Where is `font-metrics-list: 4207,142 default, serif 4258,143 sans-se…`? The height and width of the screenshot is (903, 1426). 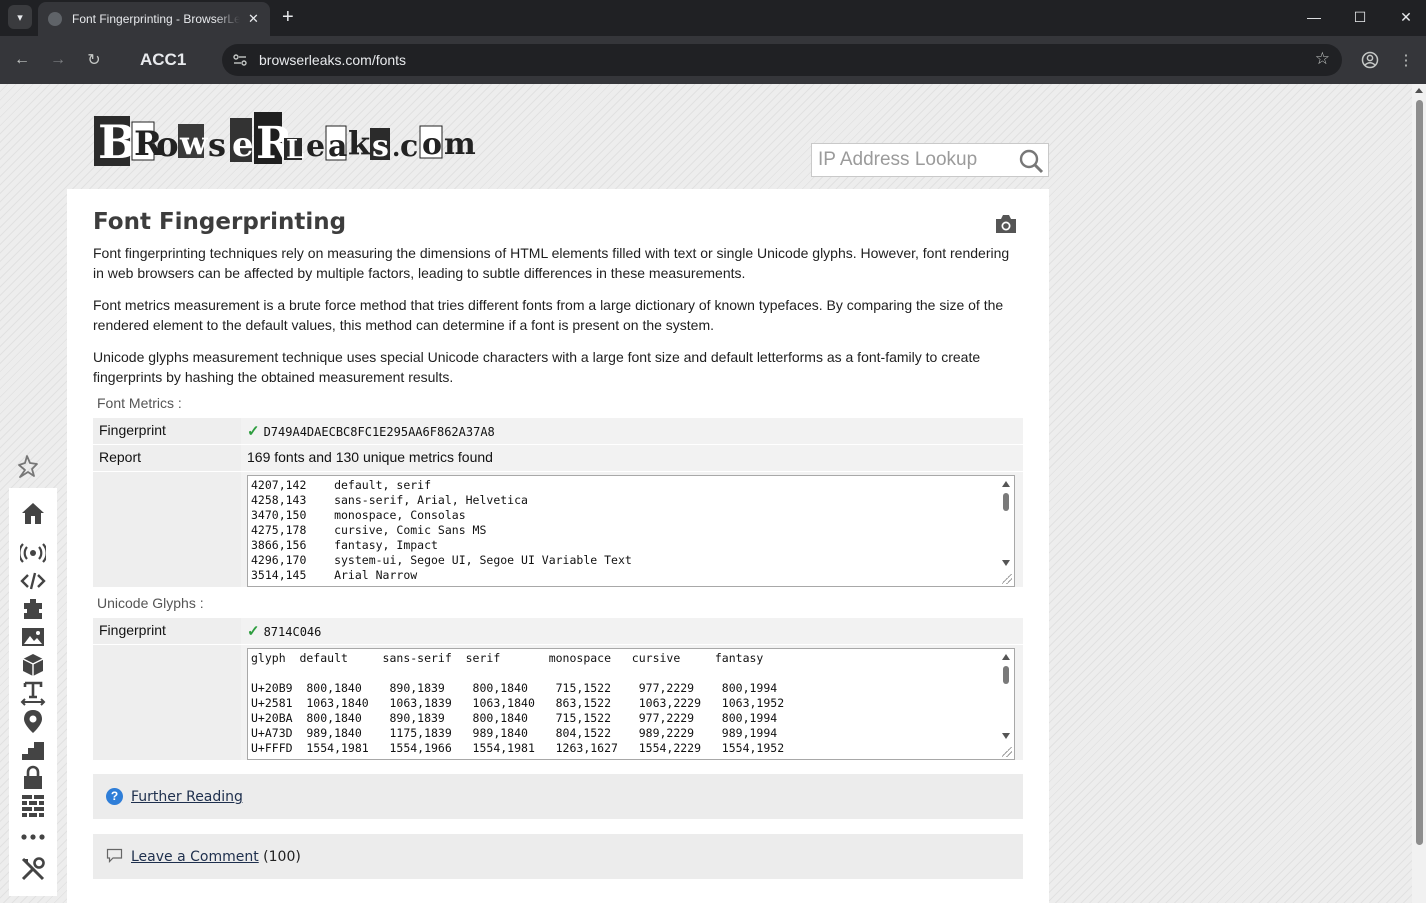 font-metrics-list: 4207,142 default, serif 4258,143 sans-se… is located at coordinates (441, 530).